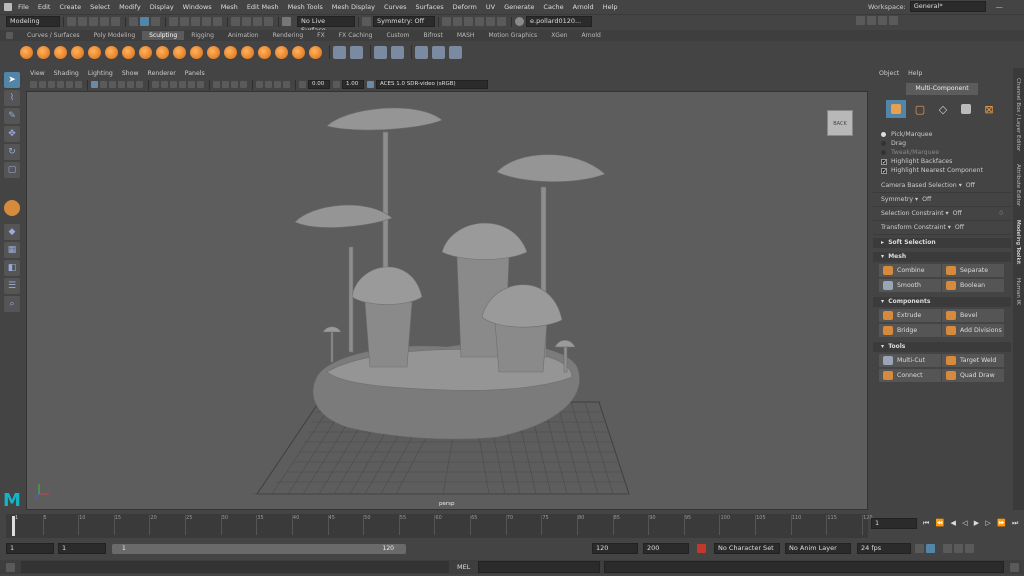  Describe the element at coordinates (243, 35) in the screenshot. I see `shelf-tab-animation: Animation` at that location.